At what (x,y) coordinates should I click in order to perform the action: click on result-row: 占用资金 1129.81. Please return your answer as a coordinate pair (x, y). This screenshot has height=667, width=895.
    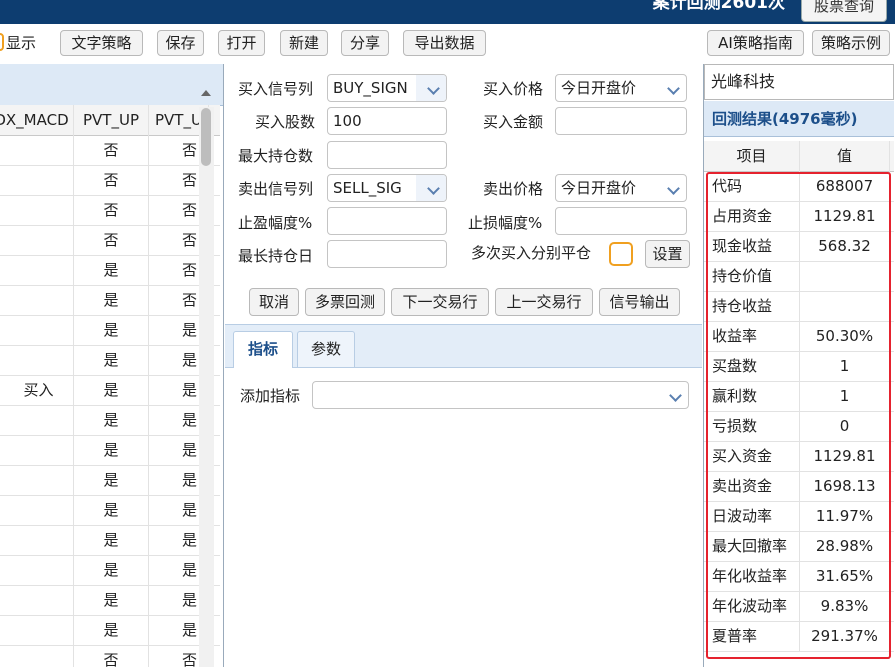
    Looking at the image, I should click on (799, 216).